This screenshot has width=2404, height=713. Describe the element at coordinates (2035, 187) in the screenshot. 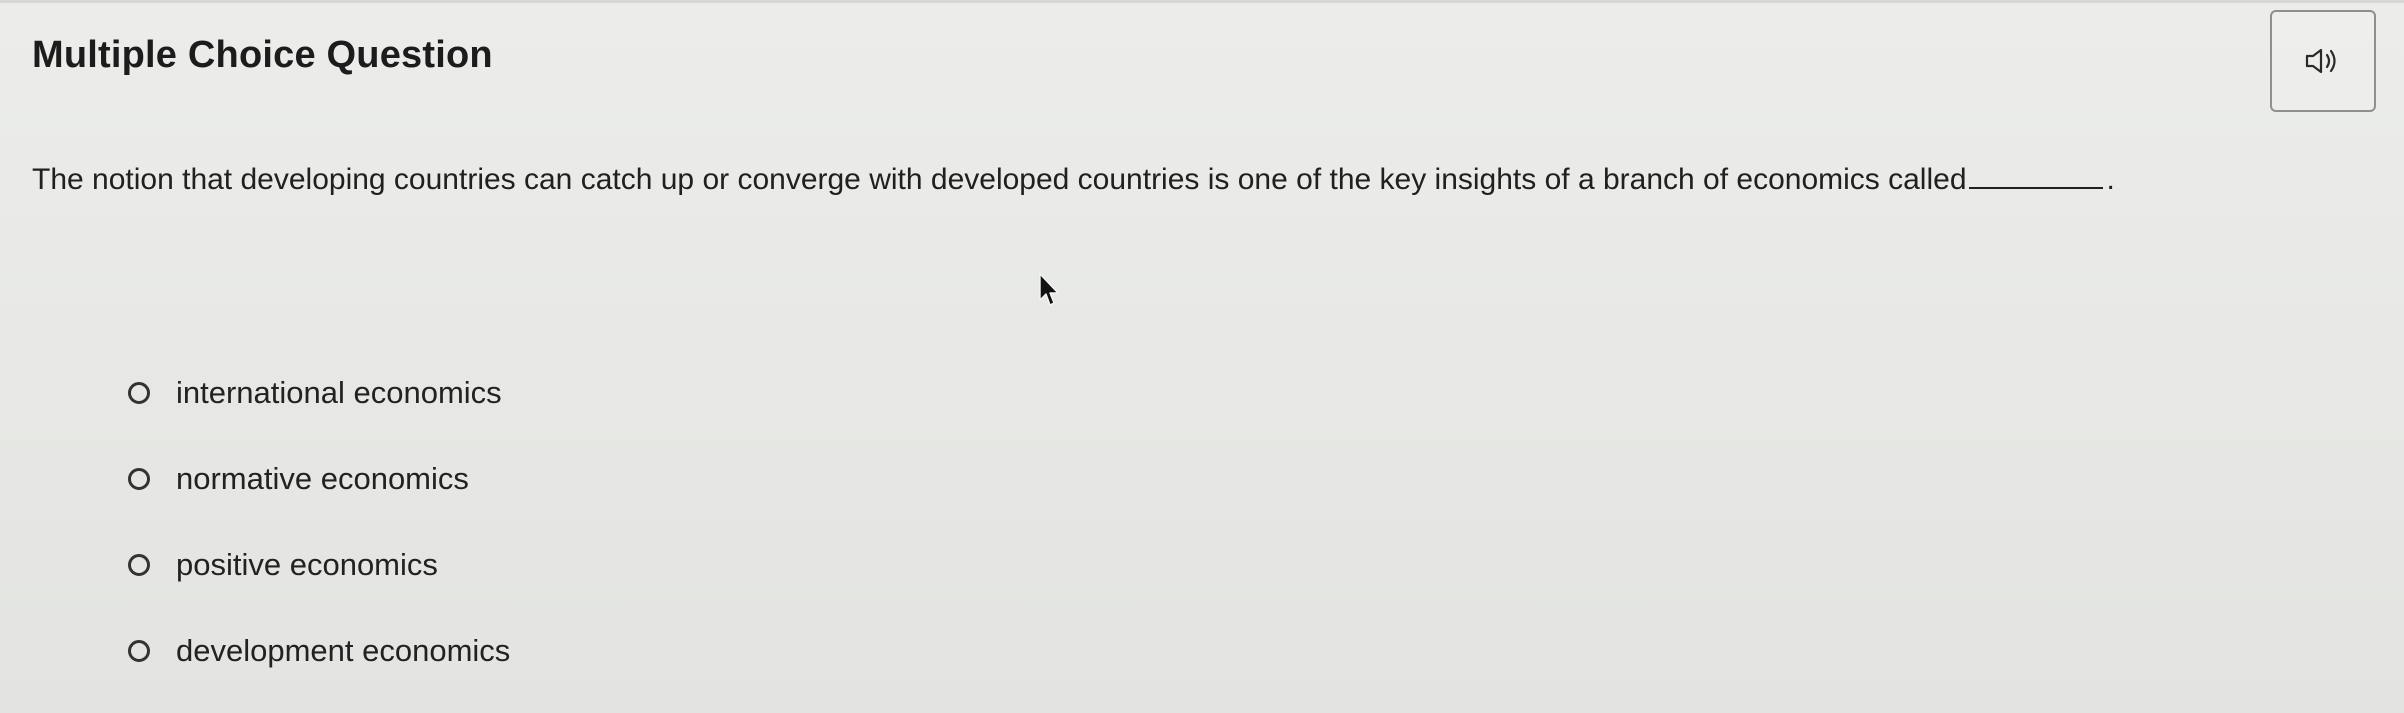

I see `answer-blank` at that location.